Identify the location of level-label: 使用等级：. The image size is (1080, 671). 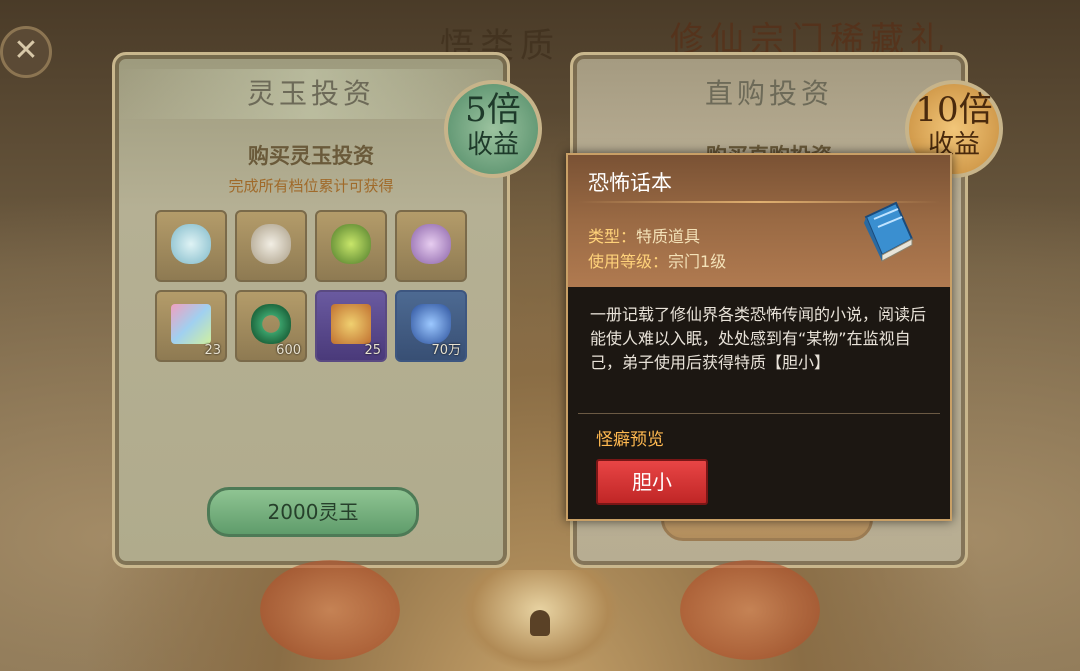
(628, 261).